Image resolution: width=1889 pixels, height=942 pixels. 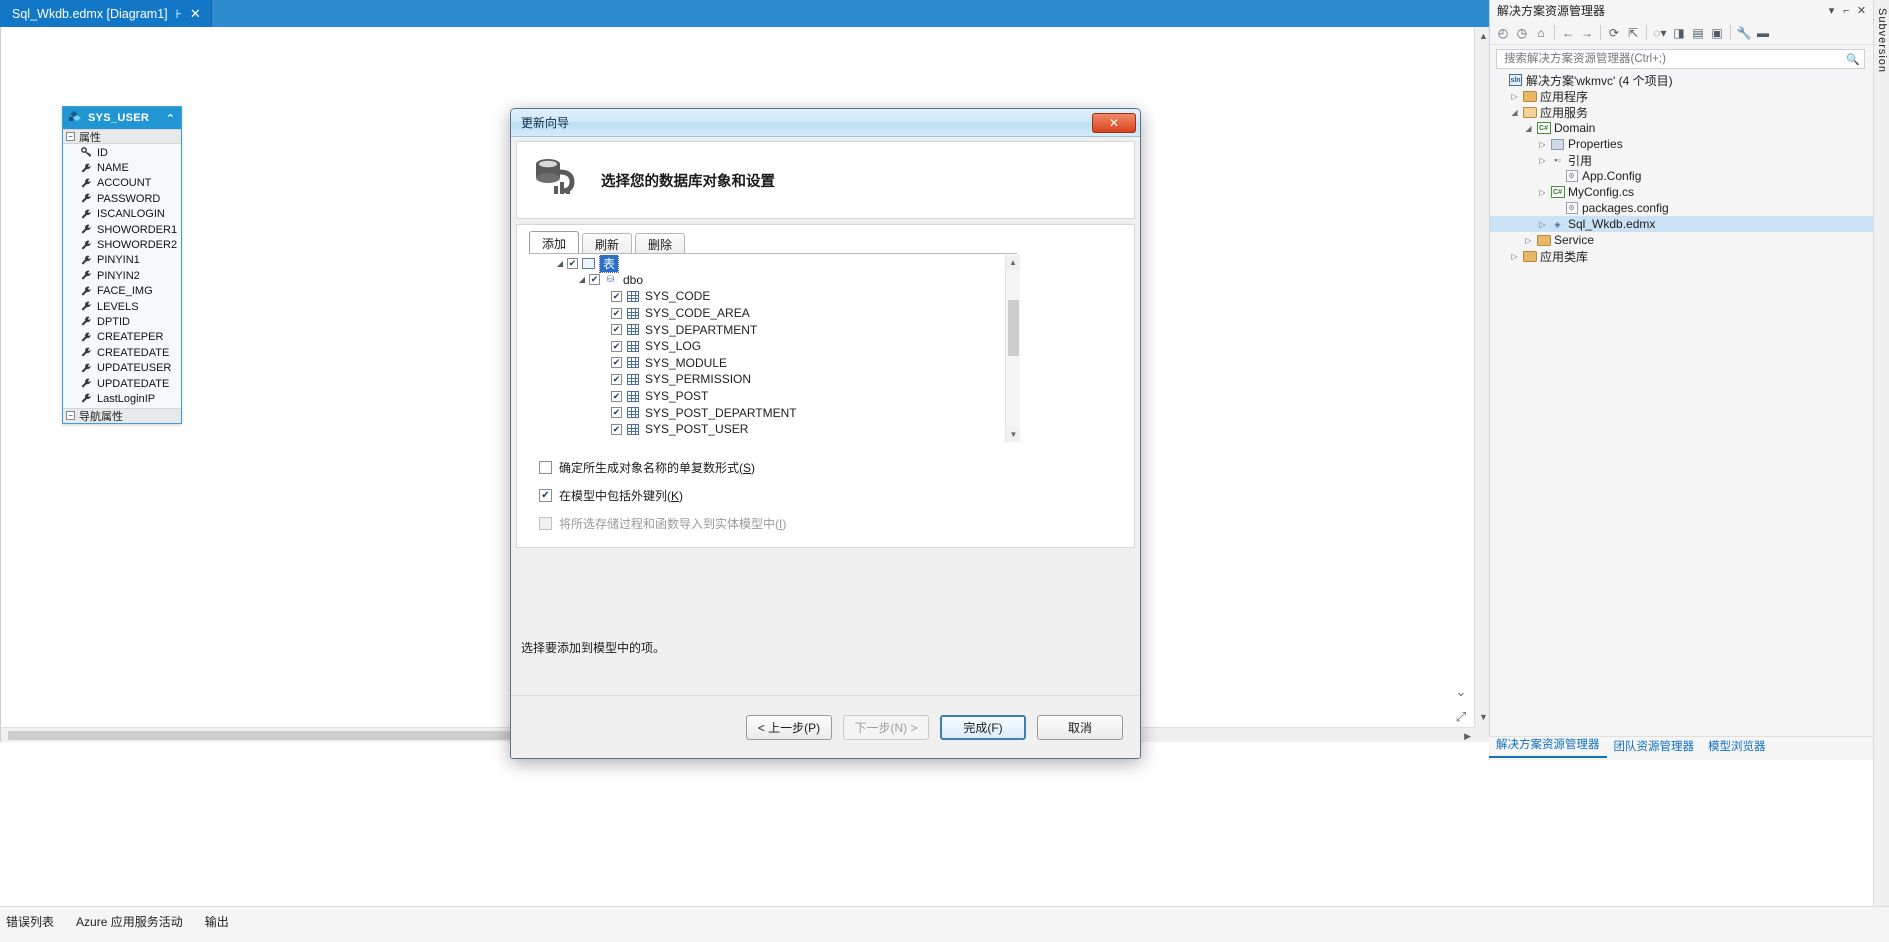 What do you see at coordinates (1681, 96) in the screenshot?
I see `solution-tree-item: ▷ 应用程序` at bounding box center [1681, 96].